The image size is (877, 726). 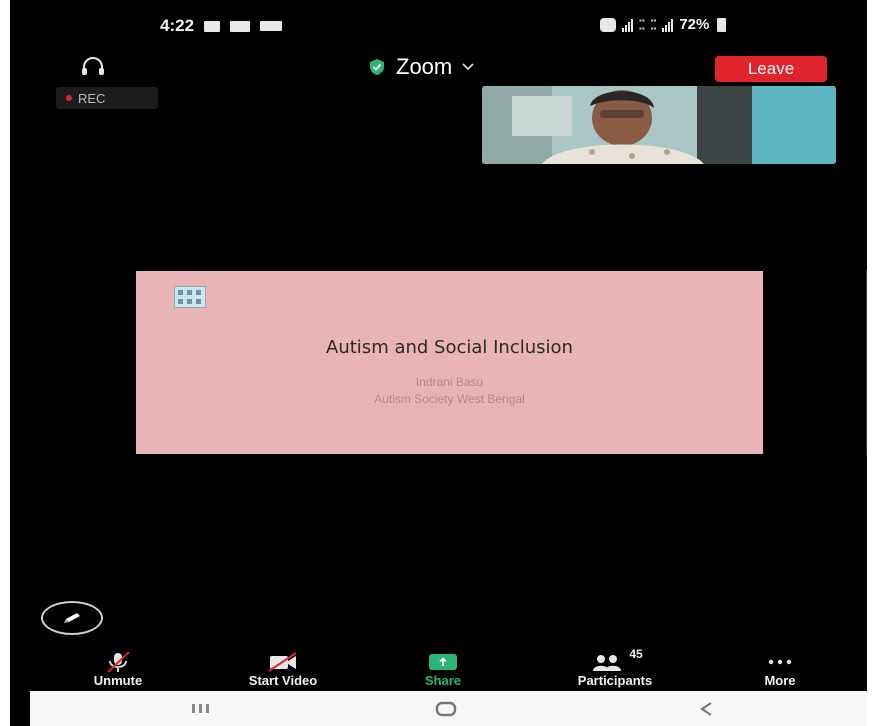 I want to click on pencil-icon, so click(x=72, y=618).